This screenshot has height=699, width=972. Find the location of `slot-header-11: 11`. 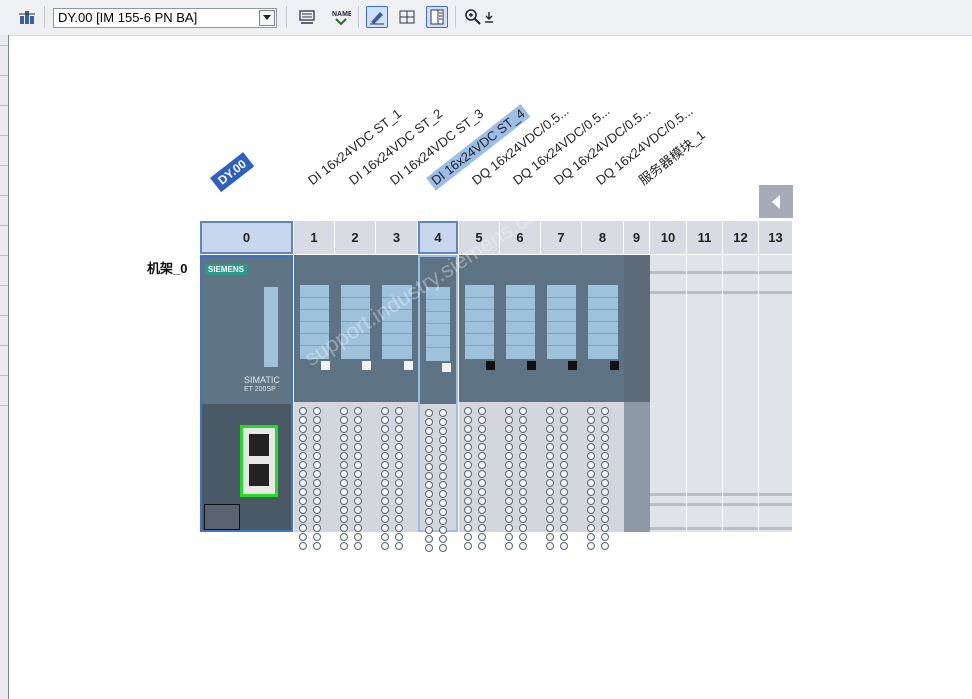

slot-header-11: 11 is located at coordinates (705, 237).